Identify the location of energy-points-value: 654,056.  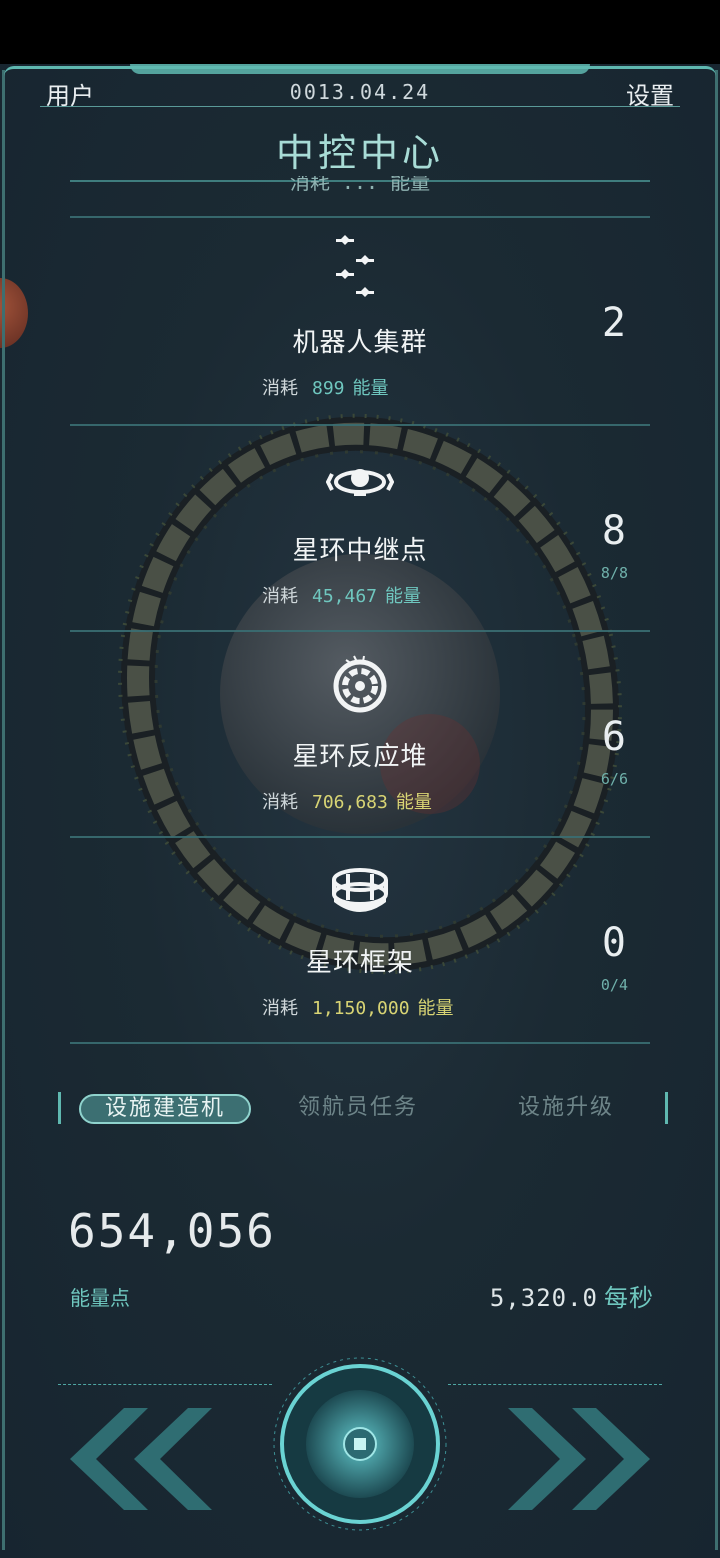
(172, 1231).